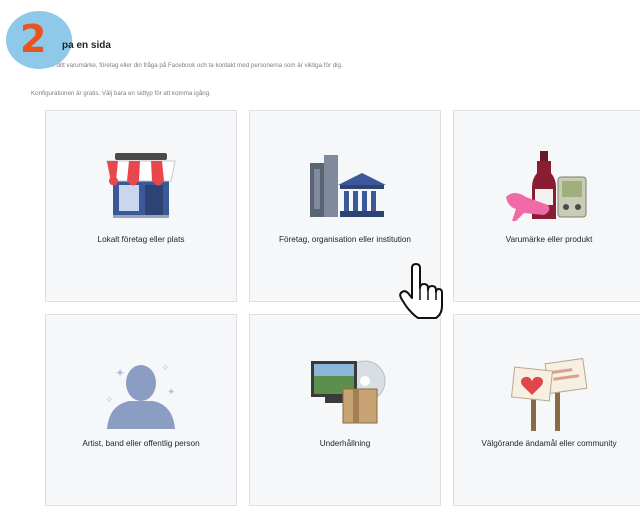 Image resolution: width=640 pixels, height=506 pixels. I want to click on category-card-local-business: Lokalt företag eller plats, so click(141, 206).